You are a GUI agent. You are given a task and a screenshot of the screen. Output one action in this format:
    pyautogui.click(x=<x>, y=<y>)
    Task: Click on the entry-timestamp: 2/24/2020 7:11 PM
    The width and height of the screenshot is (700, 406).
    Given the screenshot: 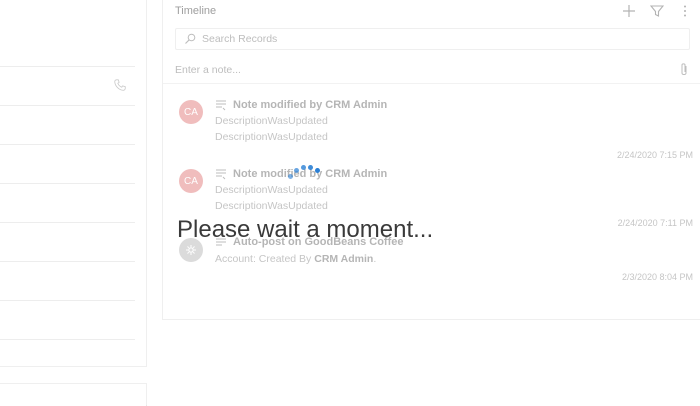 What is the action you would take?
    pyautogui.click(x=655, y=223)
    